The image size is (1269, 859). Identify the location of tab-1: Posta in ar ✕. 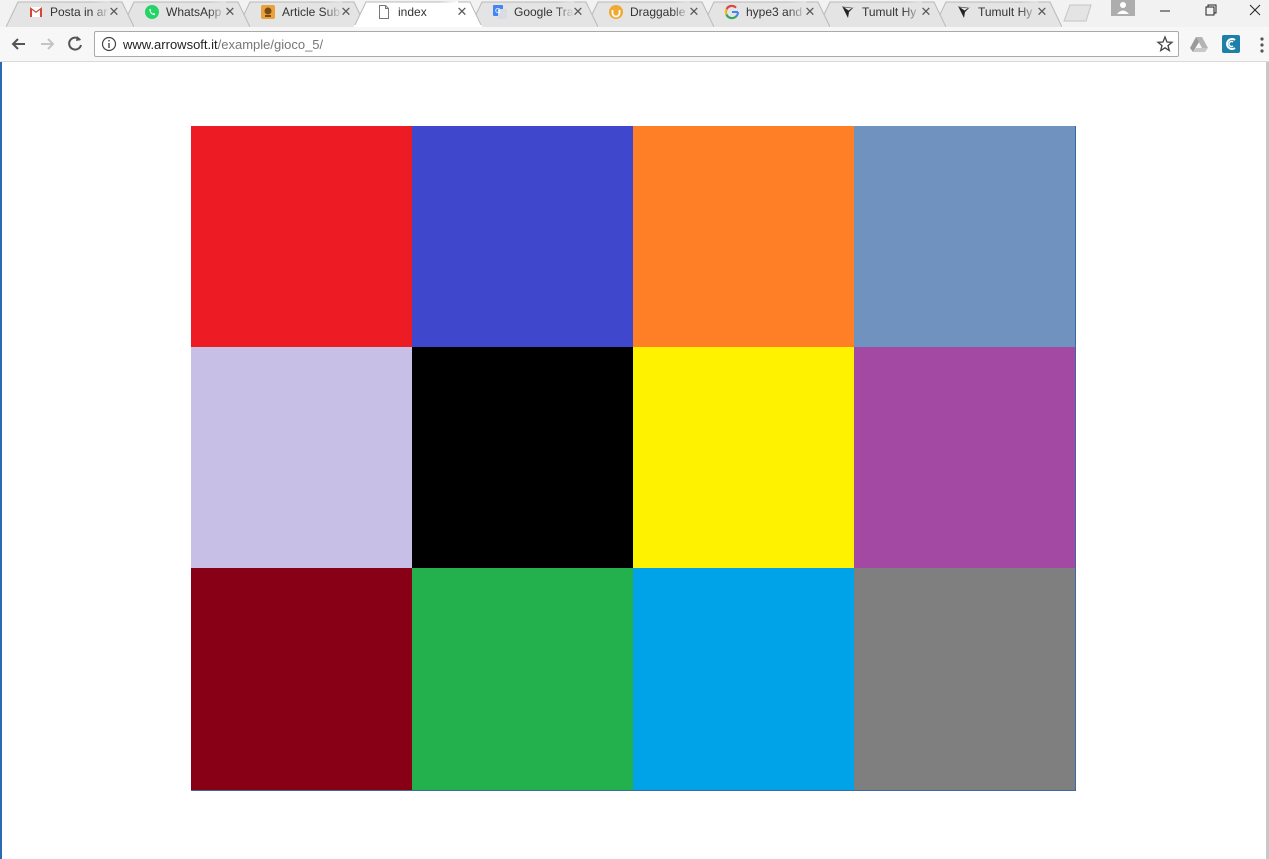
(70, 14).